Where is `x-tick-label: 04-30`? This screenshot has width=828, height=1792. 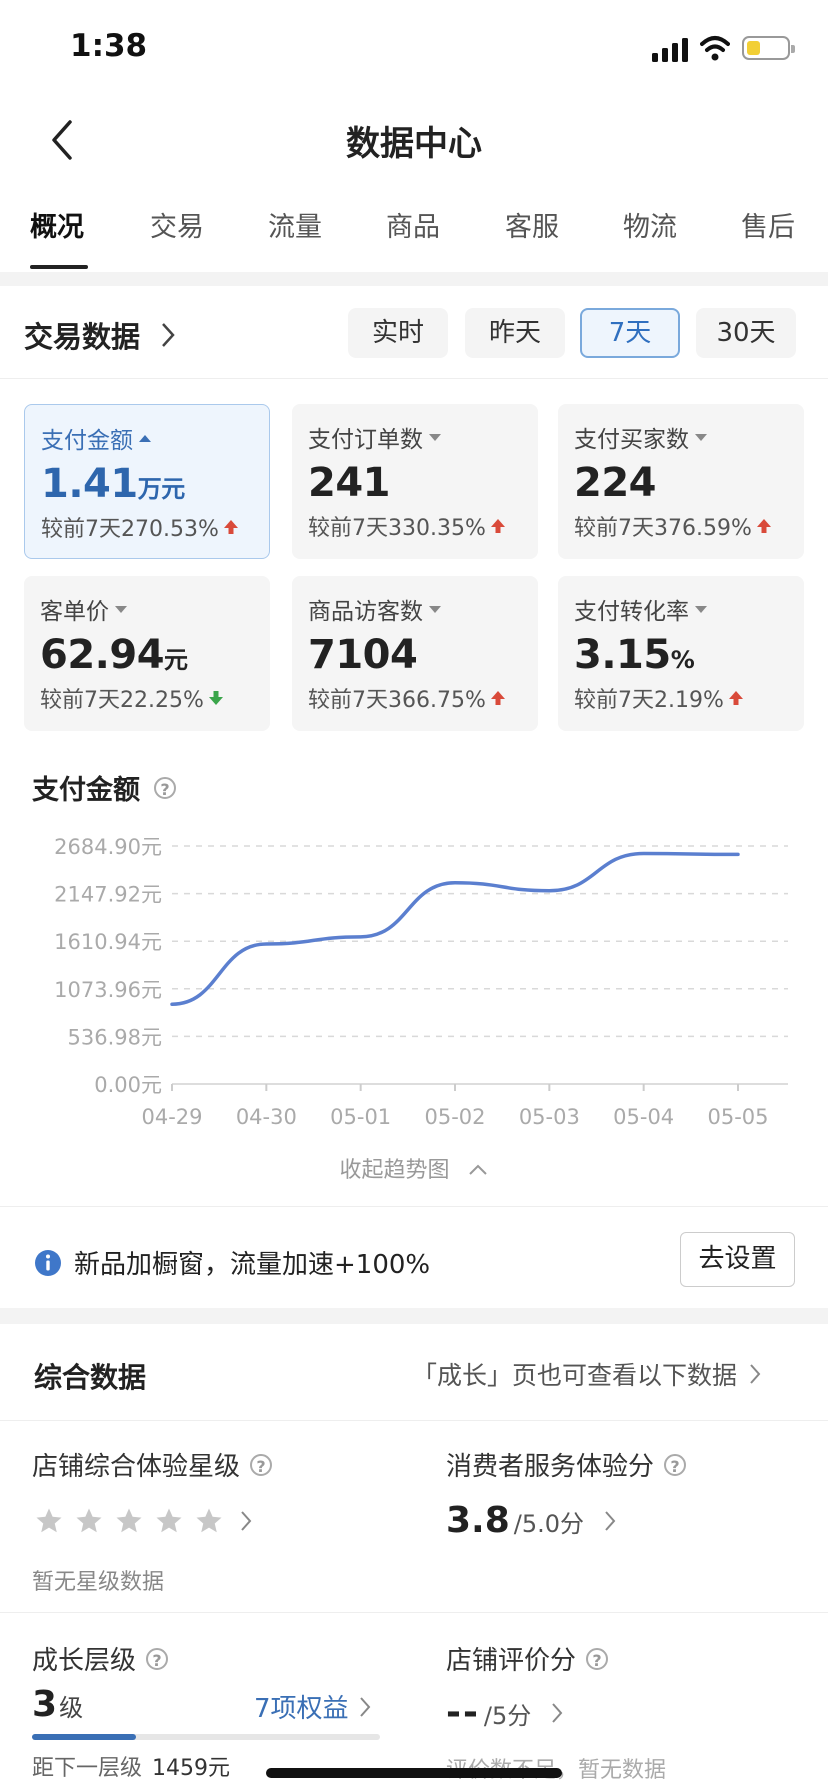
x-tick-label: 04-30 is located at coordinates (266, 1117).